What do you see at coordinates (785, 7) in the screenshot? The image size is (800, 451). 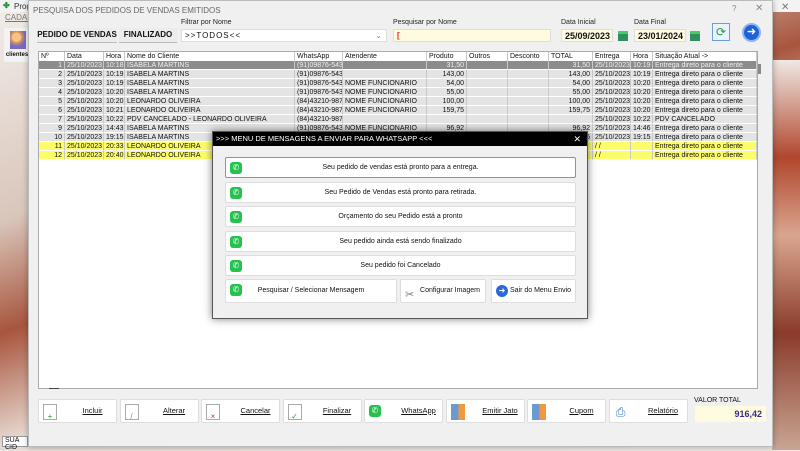 I see `outer-close-button: ✕` at bounding box center [785, 7].